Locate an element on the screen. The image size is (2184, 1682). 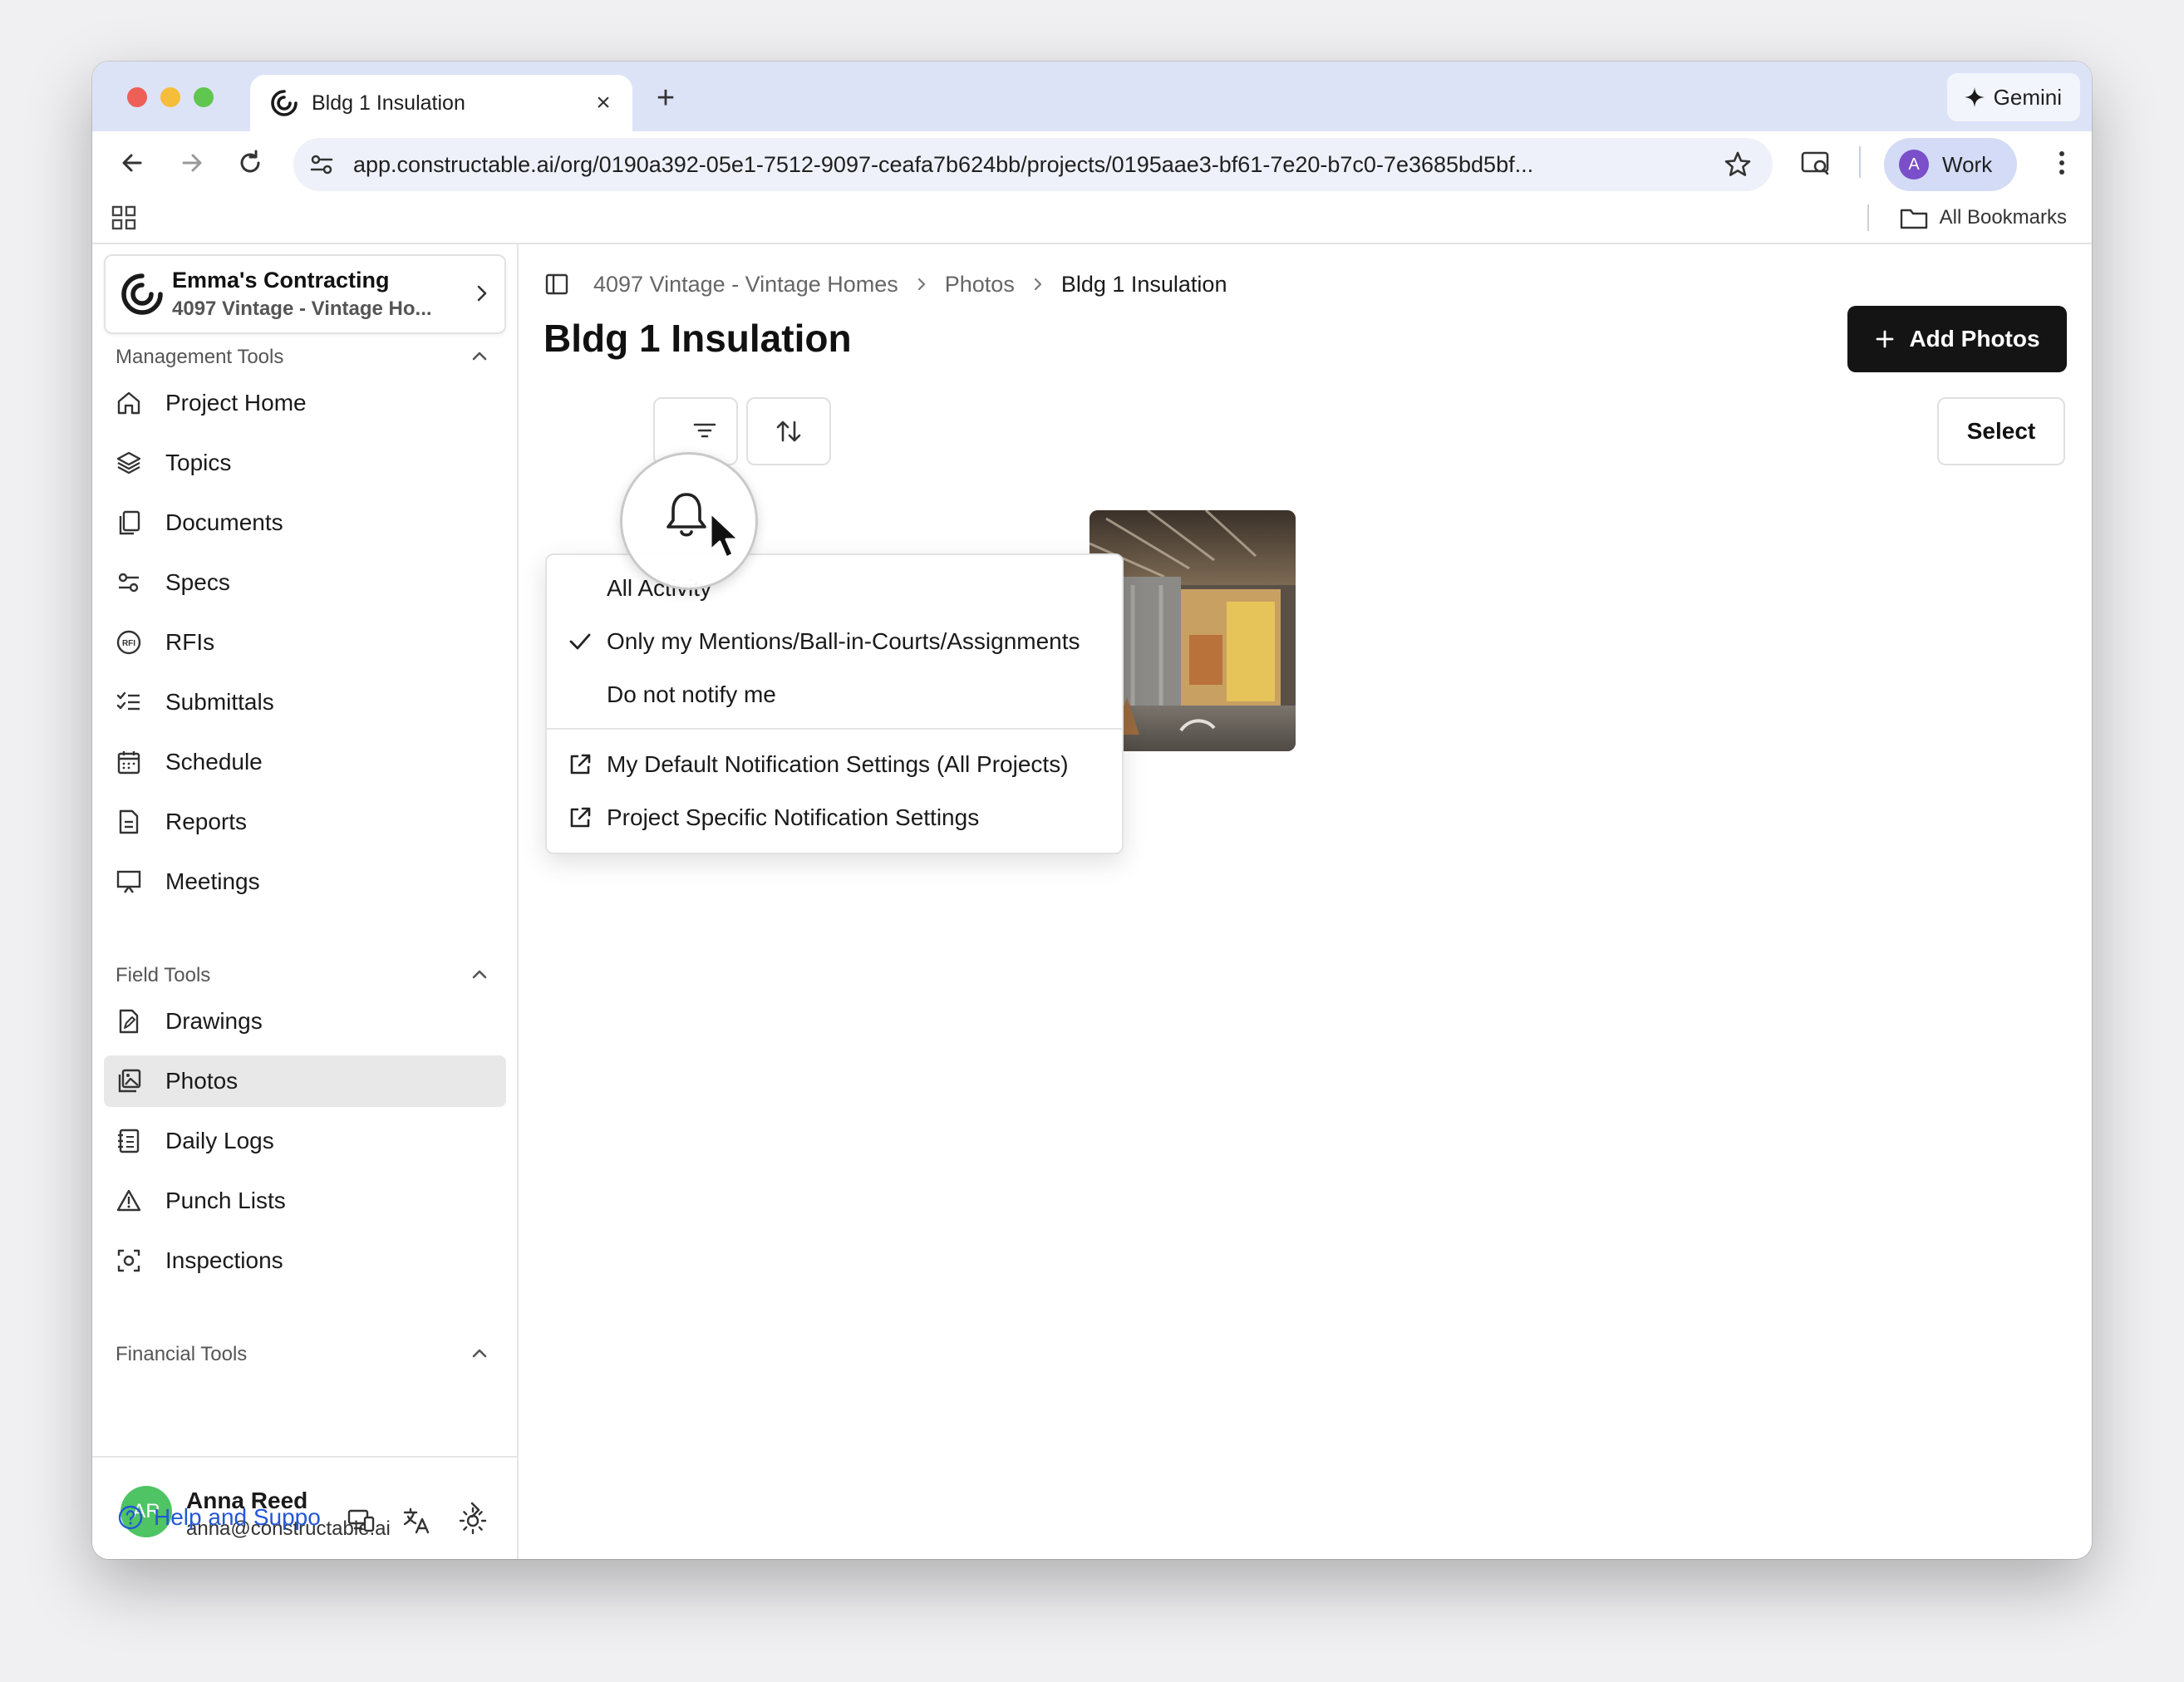
svg-text: RFI is located at coordinates (128, 643).